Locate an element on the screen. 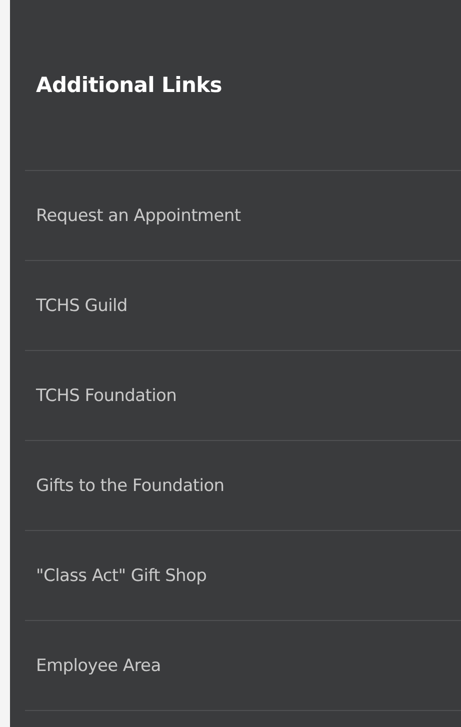 Image resolution: width=461 pixels, height=727 pixels. sidebar-link: "Class Act" Gift Shop is located at coordinates (121, 576).